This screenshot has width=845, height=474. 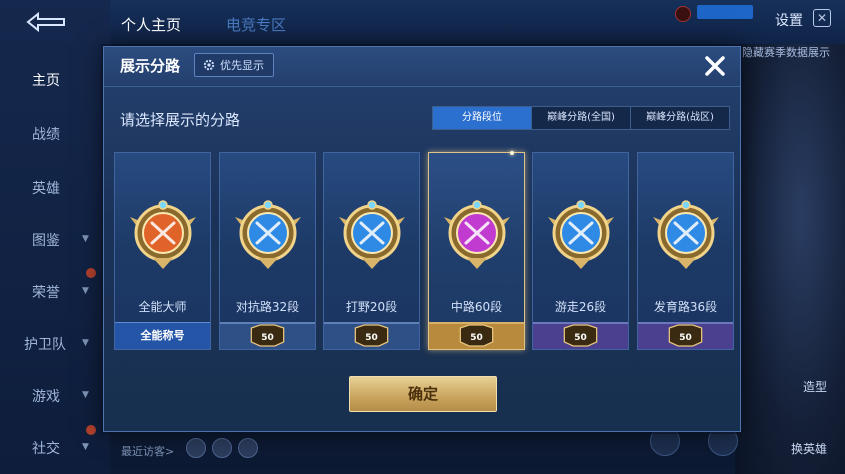 I want to click on sidebar-item-codex: 图鉴 ▼, so click(x=50, y=240).